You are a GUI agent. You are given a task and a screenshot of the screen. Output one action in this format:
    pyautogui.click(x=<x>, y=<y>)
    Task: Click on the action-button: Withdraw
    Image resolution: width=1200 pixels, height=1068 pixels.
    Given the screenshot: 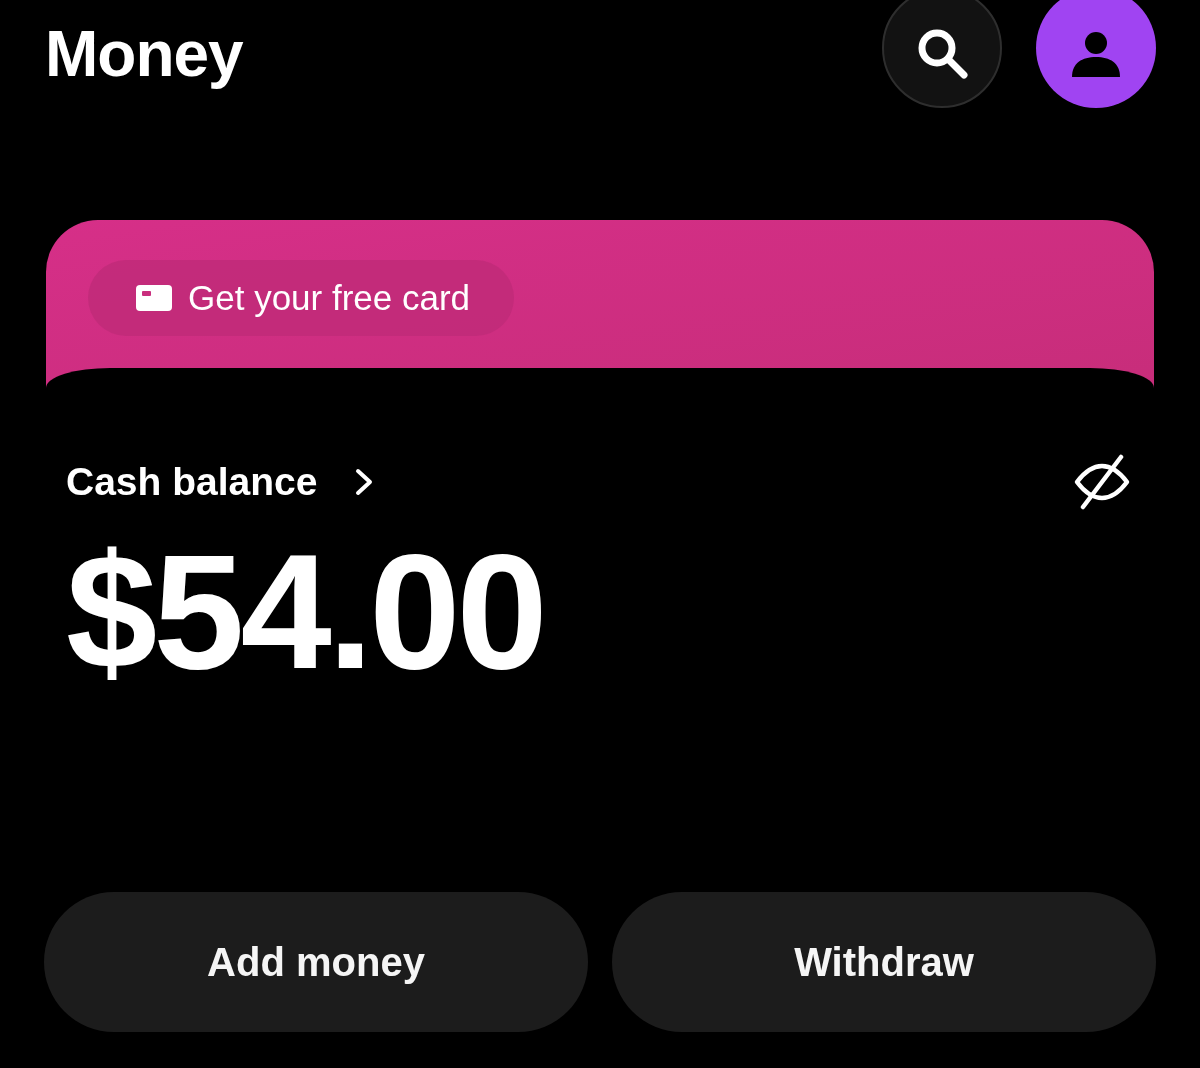 What is the action you would take?
    pyautogui.click(x=884, y=962)
    